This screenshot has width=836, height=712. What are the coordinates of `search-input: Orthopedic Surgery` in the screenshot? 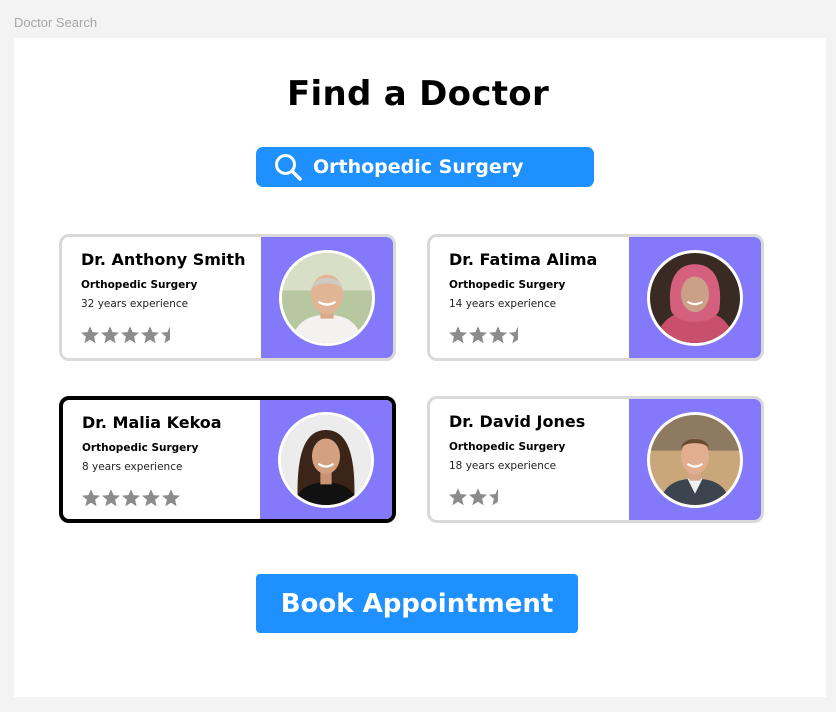 It's located at (425, 167).